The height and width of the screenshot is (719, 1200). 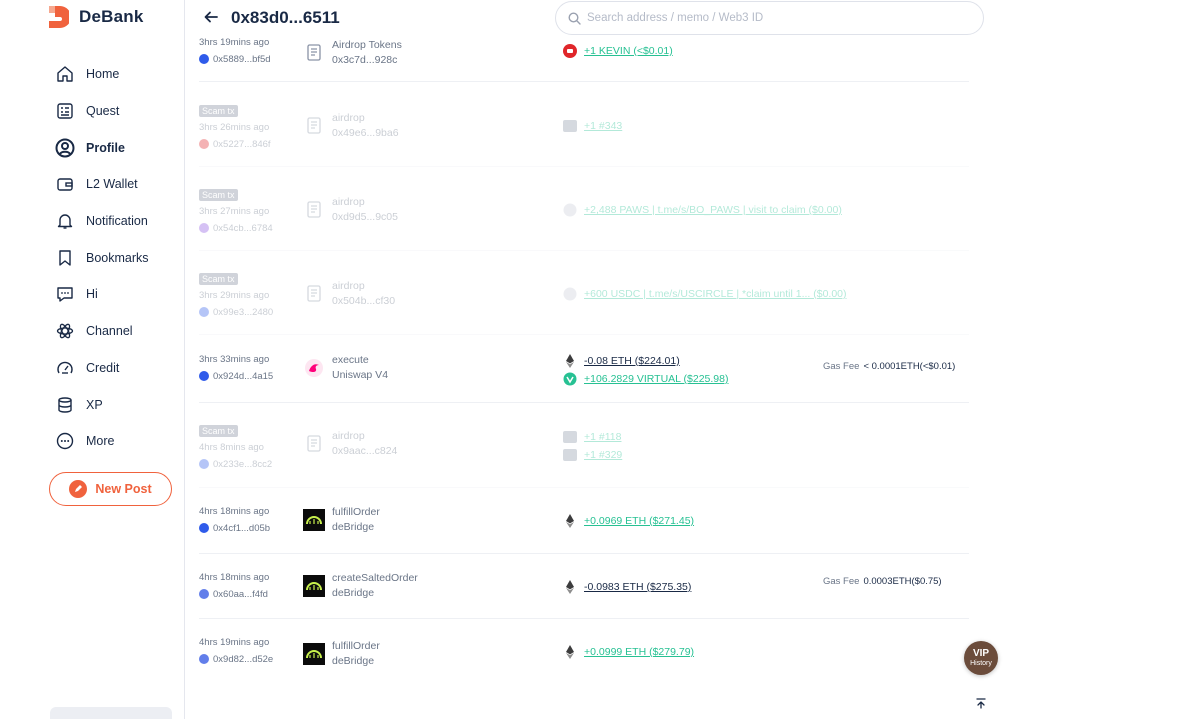 I want to click on arrow-up-icon, so click(x=981, y=703).